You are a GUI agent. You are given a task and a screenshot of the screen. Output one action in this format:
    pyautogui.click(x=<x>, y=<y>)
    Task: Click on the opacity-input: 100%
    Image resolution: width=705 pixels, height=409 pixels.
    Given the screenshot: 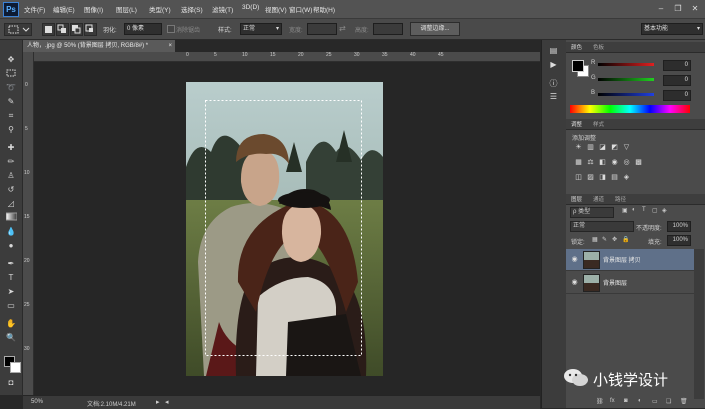 What is the action you would take?
    pyautogui.click(x=679, y=226)
    